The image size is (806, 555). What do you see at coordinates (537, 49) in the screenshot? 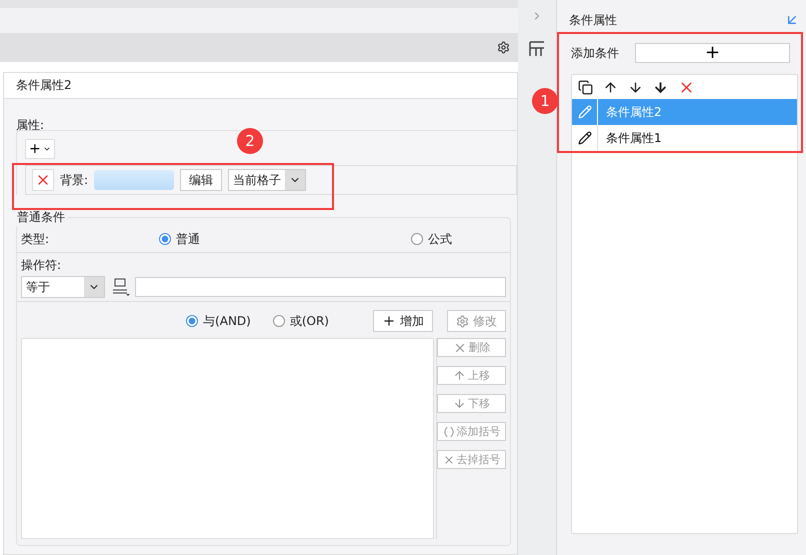
I see `grid-icon` at bounding box center [537, 49].